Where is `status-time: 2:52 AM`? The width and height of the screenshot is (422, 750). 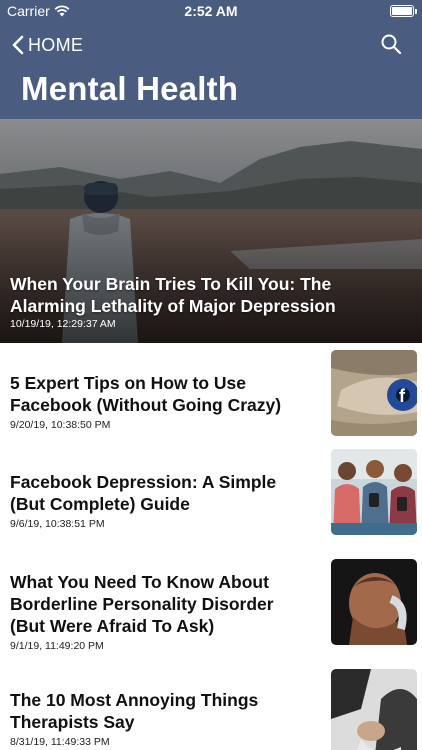 status-time: 2:52 AM is located at coordinates (211, 11).